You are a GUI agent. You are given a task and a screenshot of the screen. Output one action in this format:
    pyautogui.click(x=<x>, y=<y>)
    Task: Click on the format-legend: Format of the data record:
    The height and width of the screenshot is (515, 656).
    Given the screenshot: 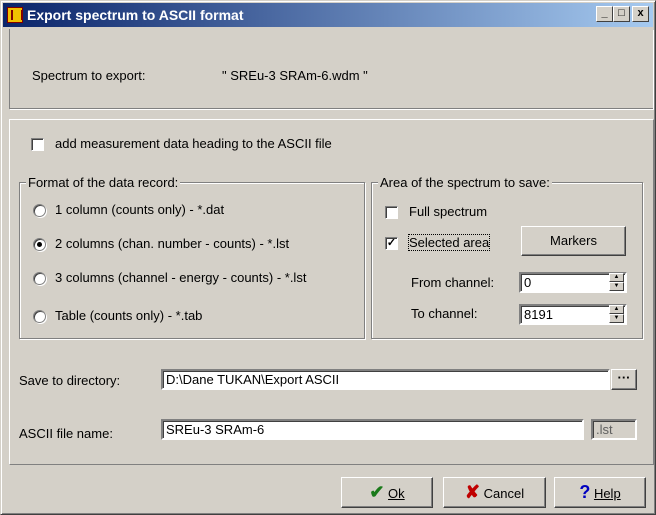 What is the action you would take?
    pyautogui.click(x=103, y=182)
    